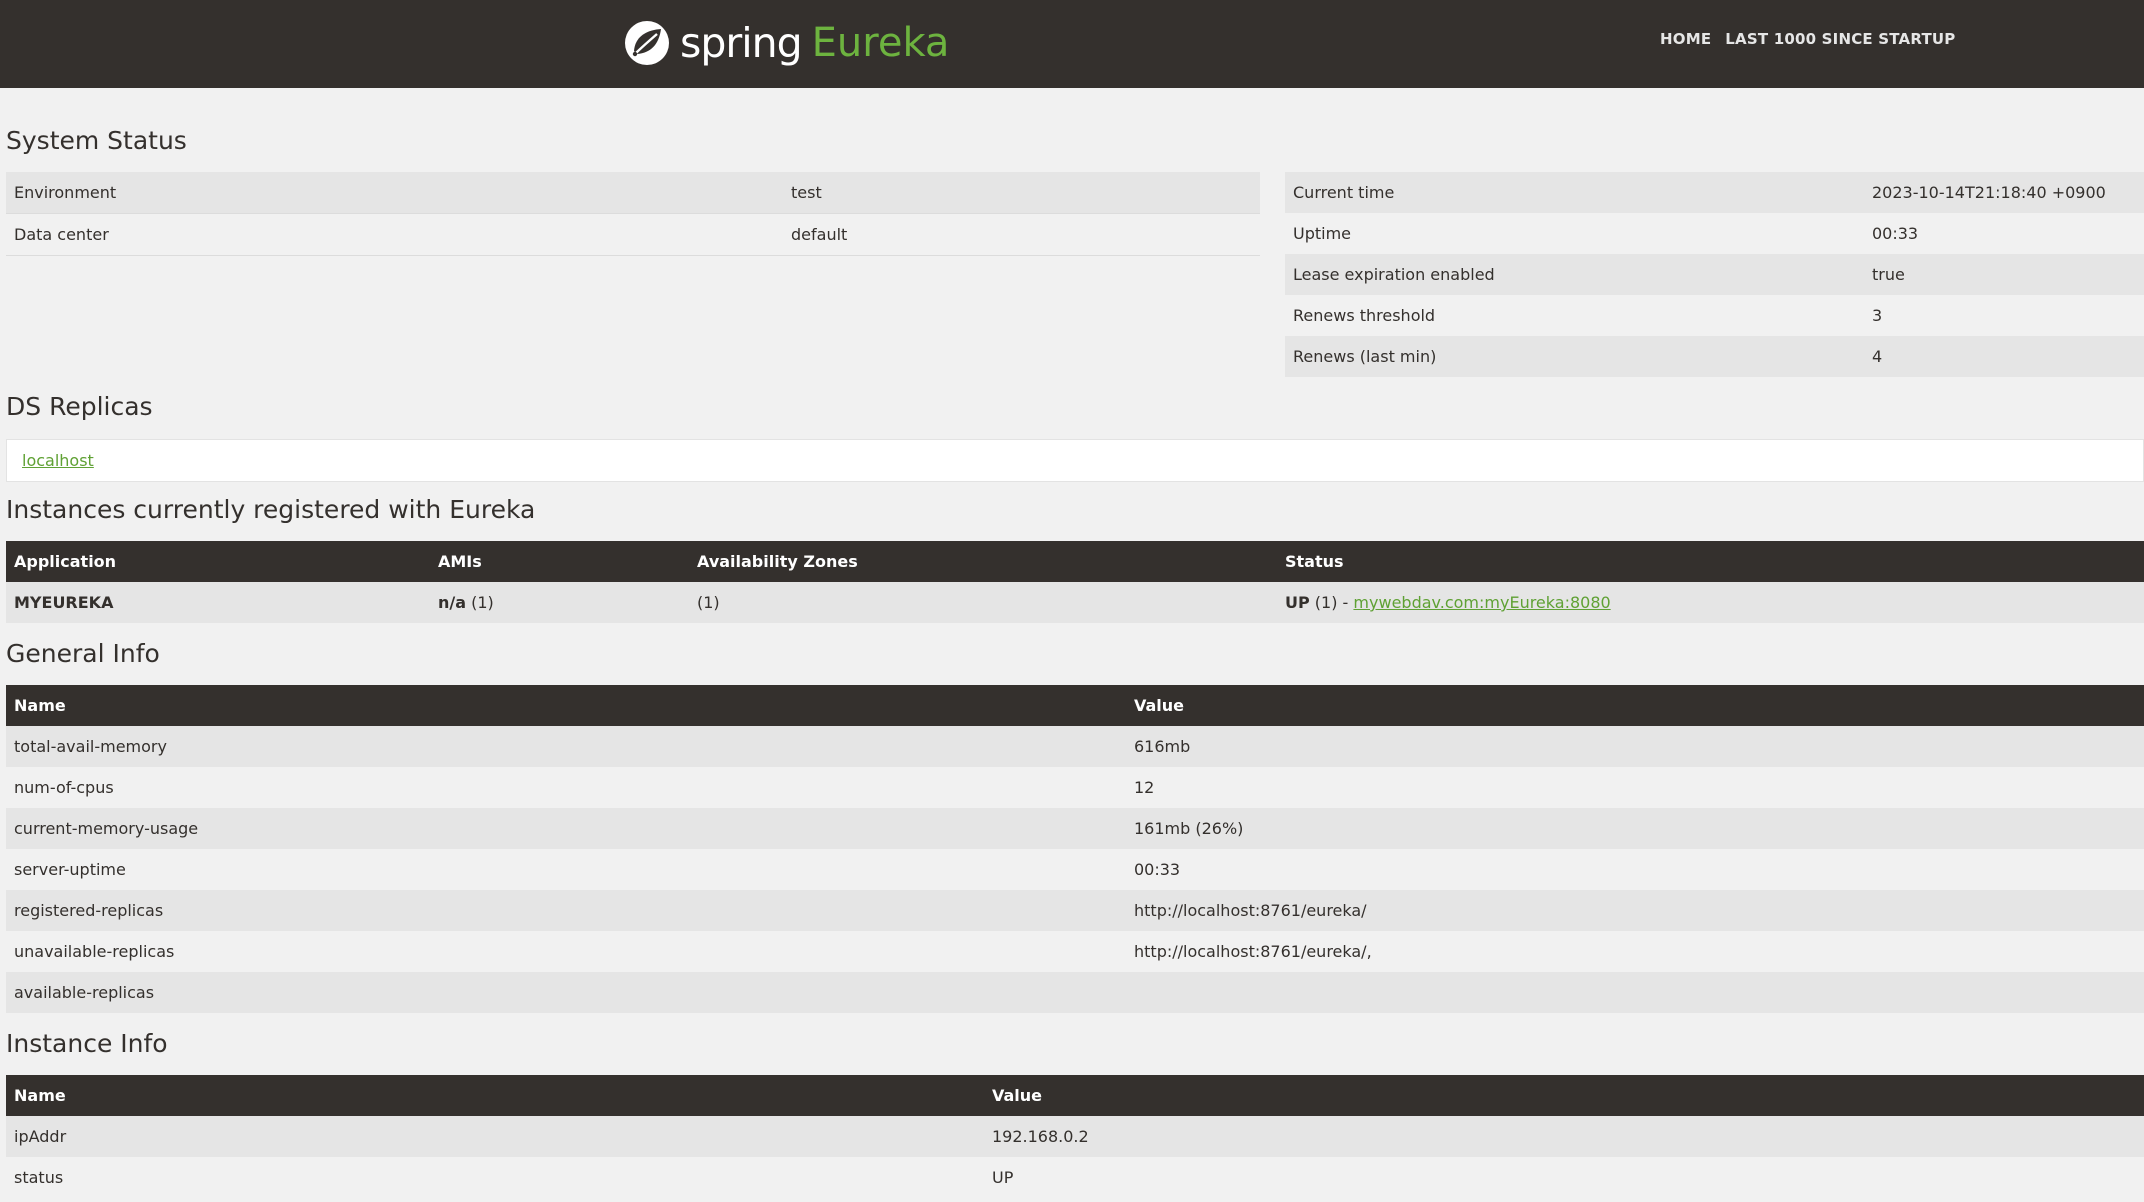 Image resolution: width=2144 pixels, height=1202 pixels. I want to click on info-value-cell: http://localhost:8761/eureka/, so click(1635, 910).